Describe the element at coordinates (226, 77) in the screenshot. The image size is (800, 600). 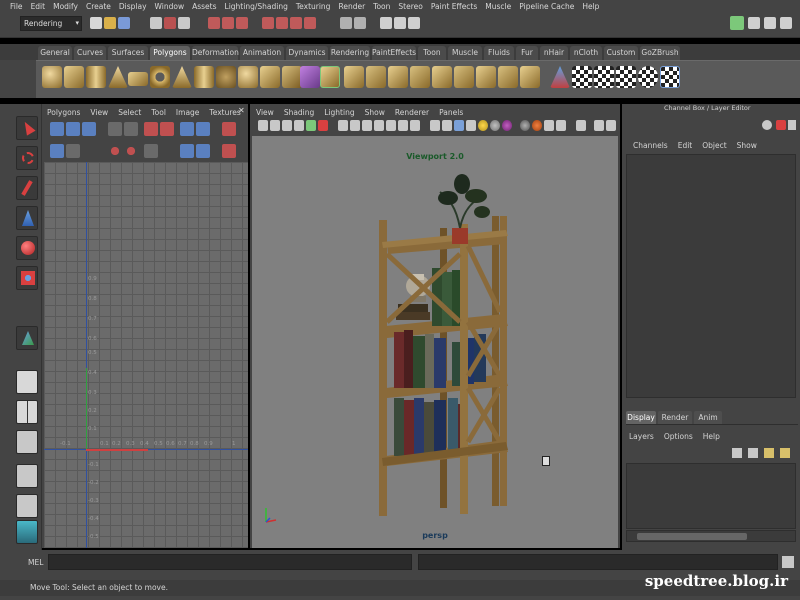
I see `poly-helix-icon` at that location.